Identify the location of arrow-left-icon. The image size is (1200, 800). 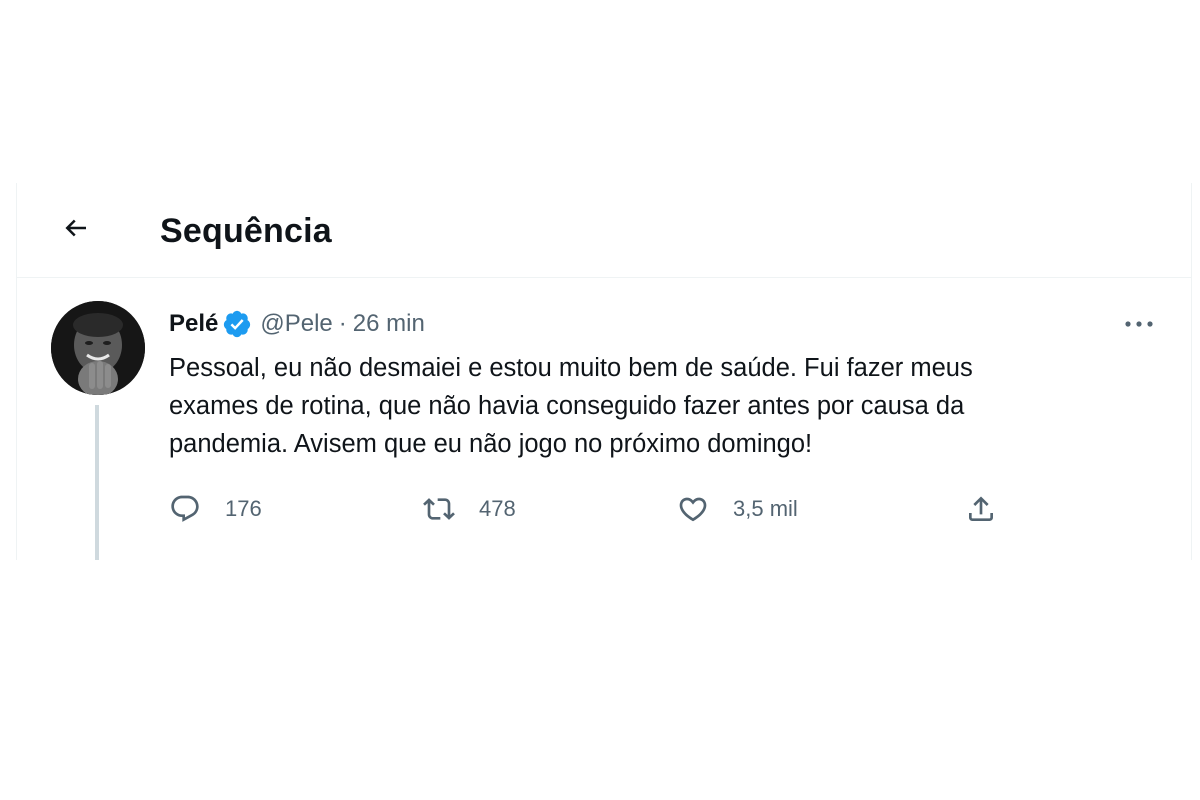
(75, 228).